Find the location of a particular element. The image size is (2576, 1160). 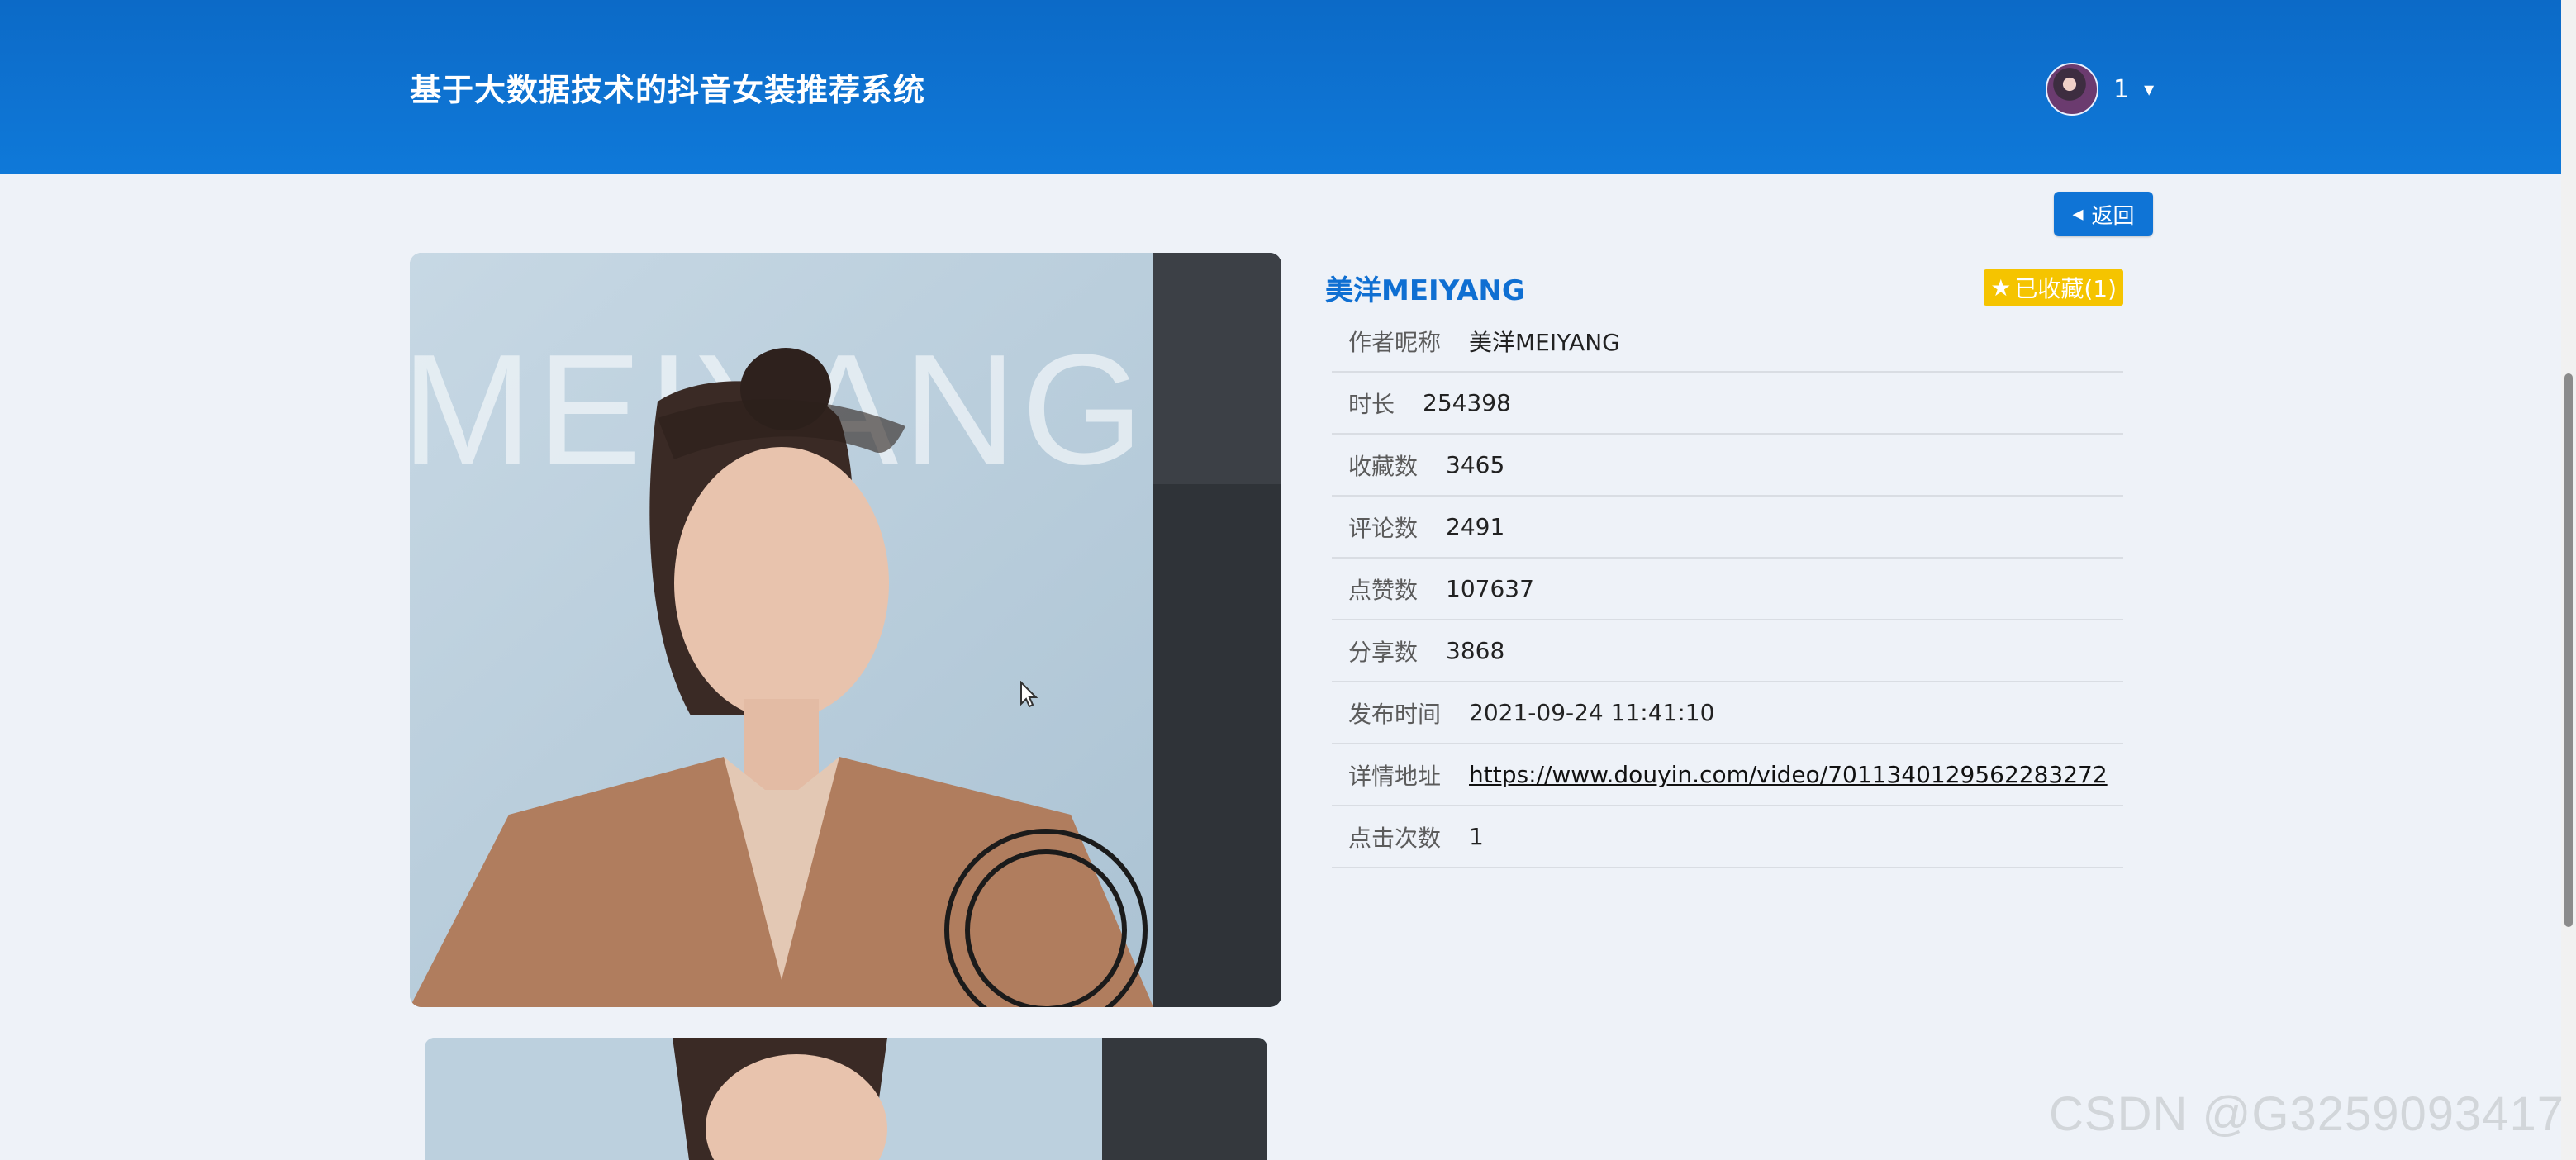

favorite-button: ★ 已收藏(1) is located at coordinates (2053, 288).